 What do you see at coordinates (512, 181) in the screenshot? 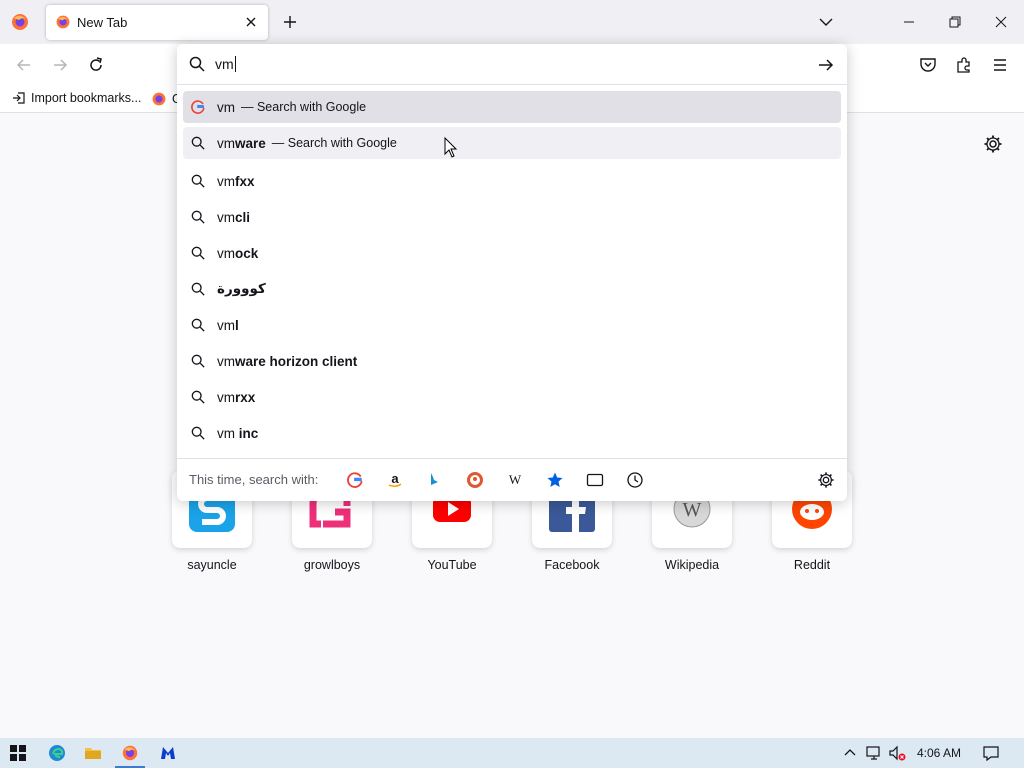
I see `result-row: vmfxx` at bounding box center [512, 181].